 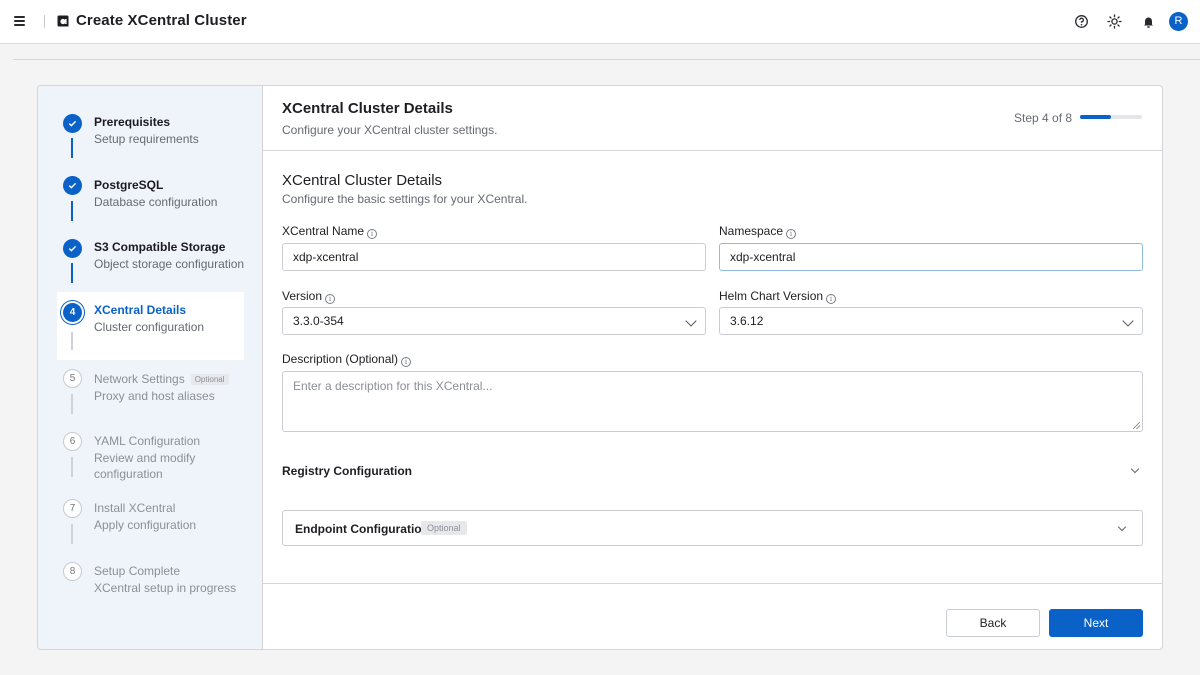 I want to click on xcentral-name-input: xdp-xcentral, so click(x=494, y=257).